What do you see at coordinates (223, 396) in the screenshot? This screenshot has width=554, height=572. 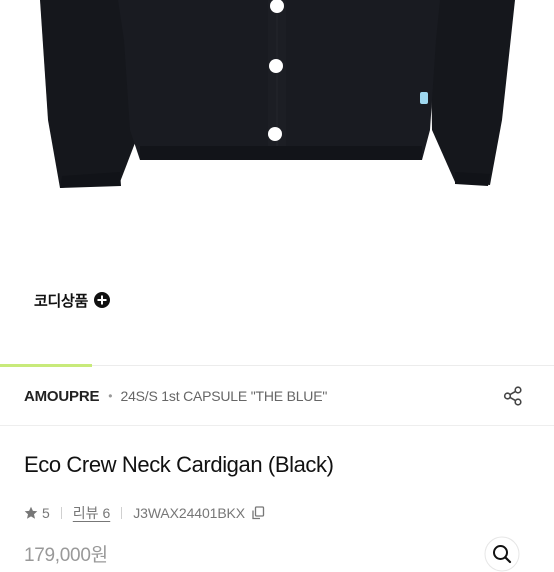 I see `collection-link: 24S/S 1st CAPSULE "THE BLUE"` at bounding box center [223, 396].